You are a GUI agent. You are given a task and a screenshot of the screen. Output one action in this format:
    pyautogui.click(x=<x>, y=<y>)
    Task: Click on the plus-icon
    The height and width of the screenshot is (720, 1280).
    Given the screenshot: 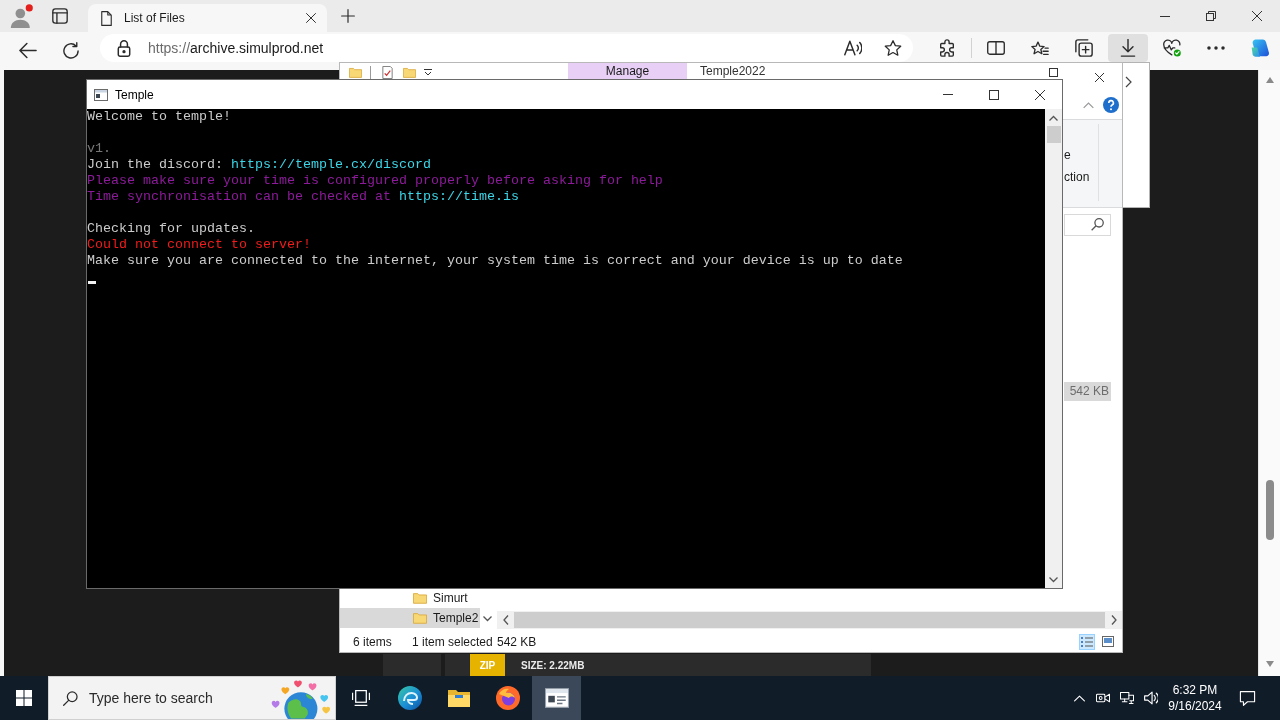 What is the action you would take?
    pyautogui.click(x=348, y=16)
    